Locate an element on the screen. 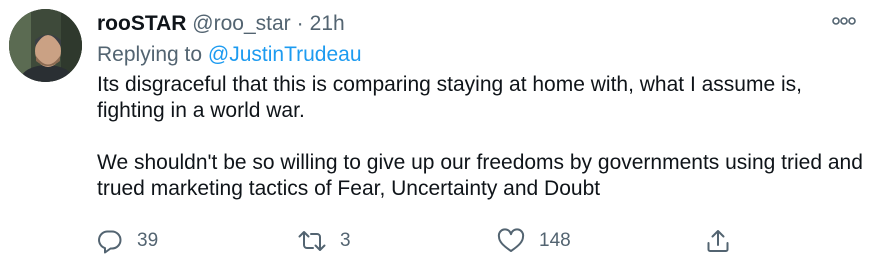 This screenshot has height=272, width=876. replying-to: Replying to @JustinTrudeau is located at coordinates (229, 55).